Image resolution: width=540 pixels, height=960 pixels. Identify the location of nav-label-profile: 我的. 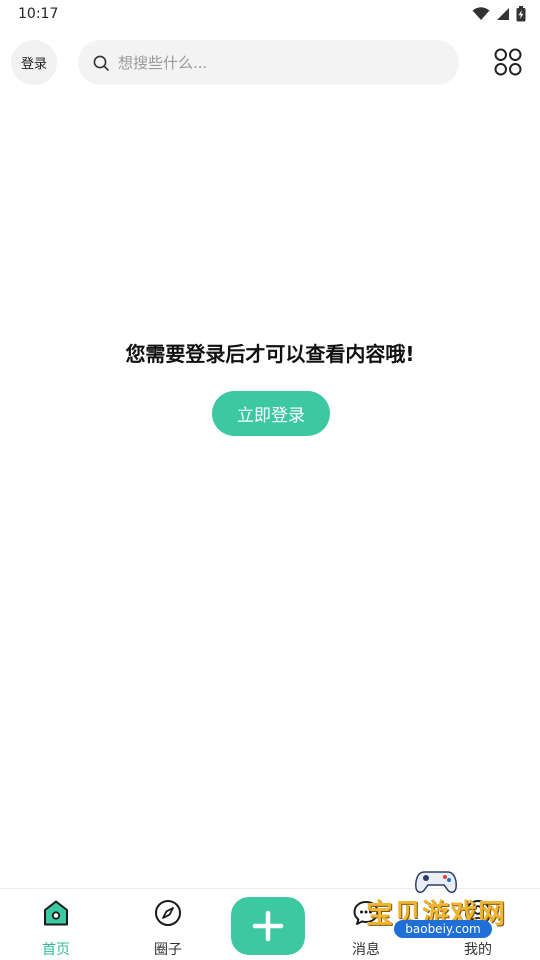
(478, 950).